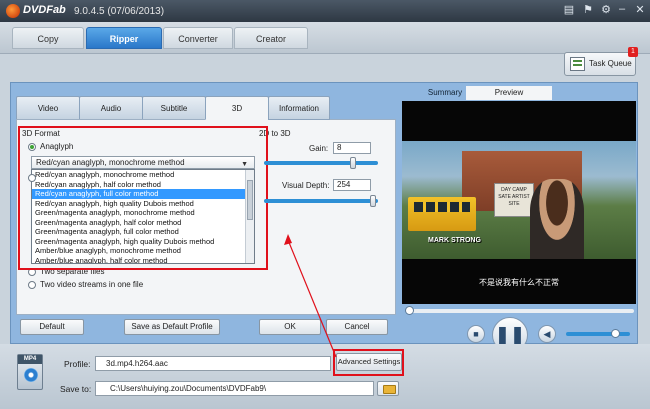  What do you see at coordinates (310, 296) in the screenshot?
I see `annotation-arrow` at bounding box center [310, 296].